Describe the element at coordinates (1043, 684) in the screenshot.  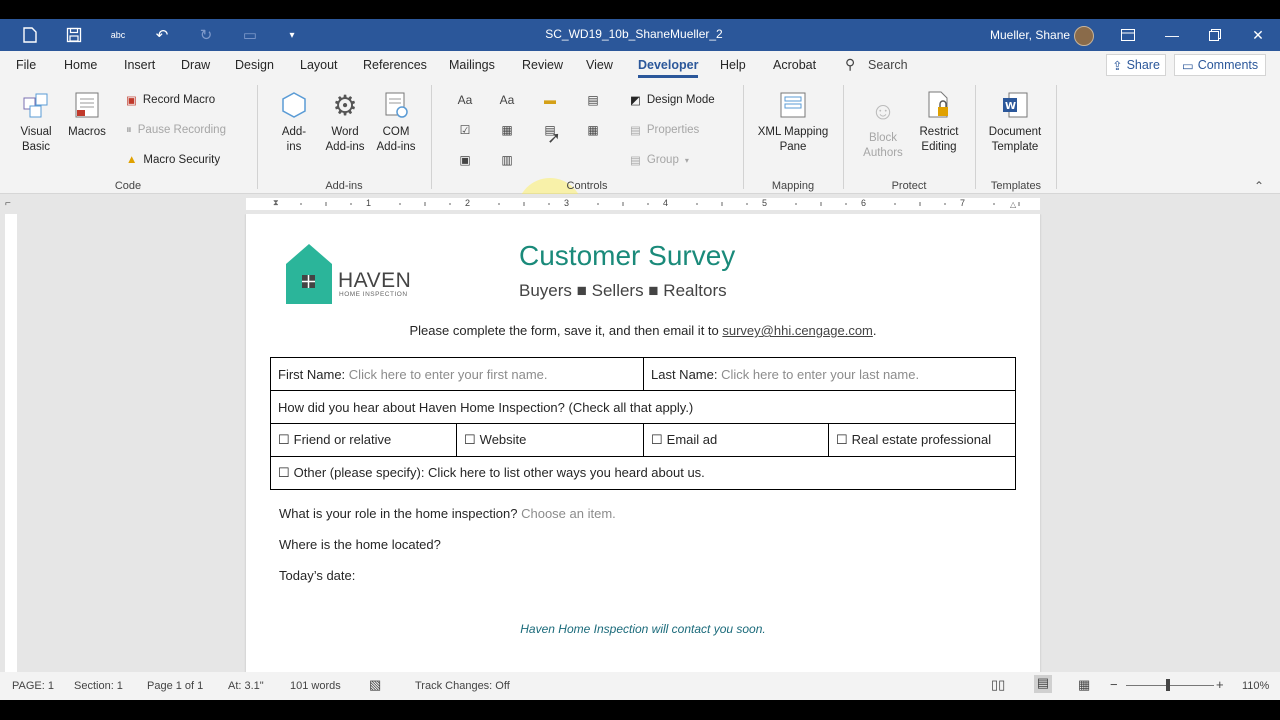
I see `print-layout-icon: ▤` at that location.